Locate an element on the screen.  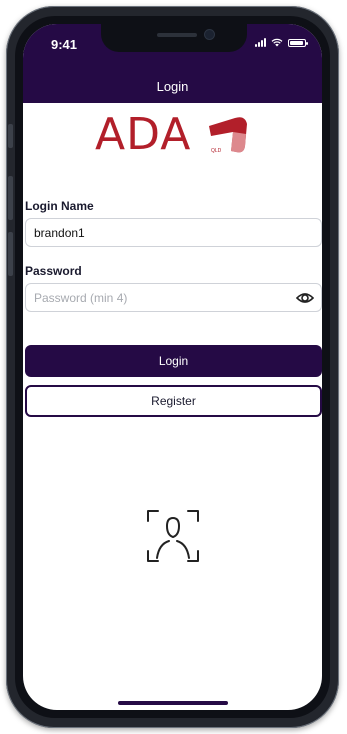
signal-icon is located at coordinates (260, 42).